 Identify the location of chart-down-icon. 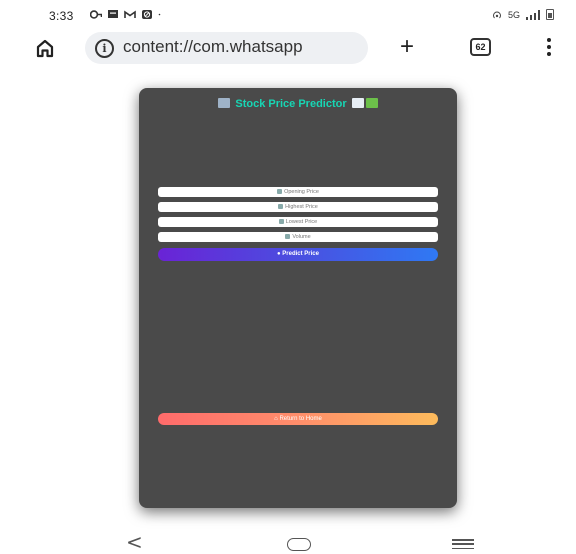
(281, 221).